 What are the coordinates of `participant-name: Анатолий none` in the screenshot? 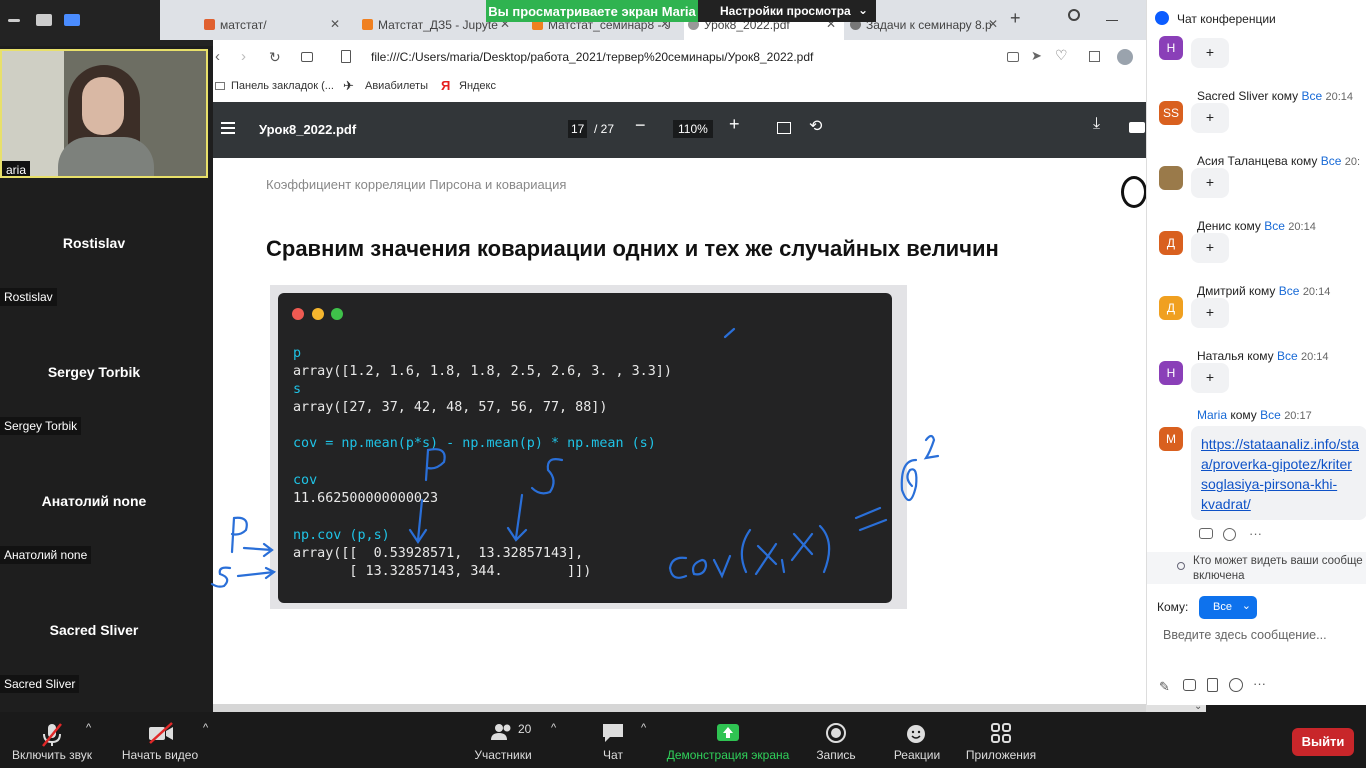 It's located at (94, 501).